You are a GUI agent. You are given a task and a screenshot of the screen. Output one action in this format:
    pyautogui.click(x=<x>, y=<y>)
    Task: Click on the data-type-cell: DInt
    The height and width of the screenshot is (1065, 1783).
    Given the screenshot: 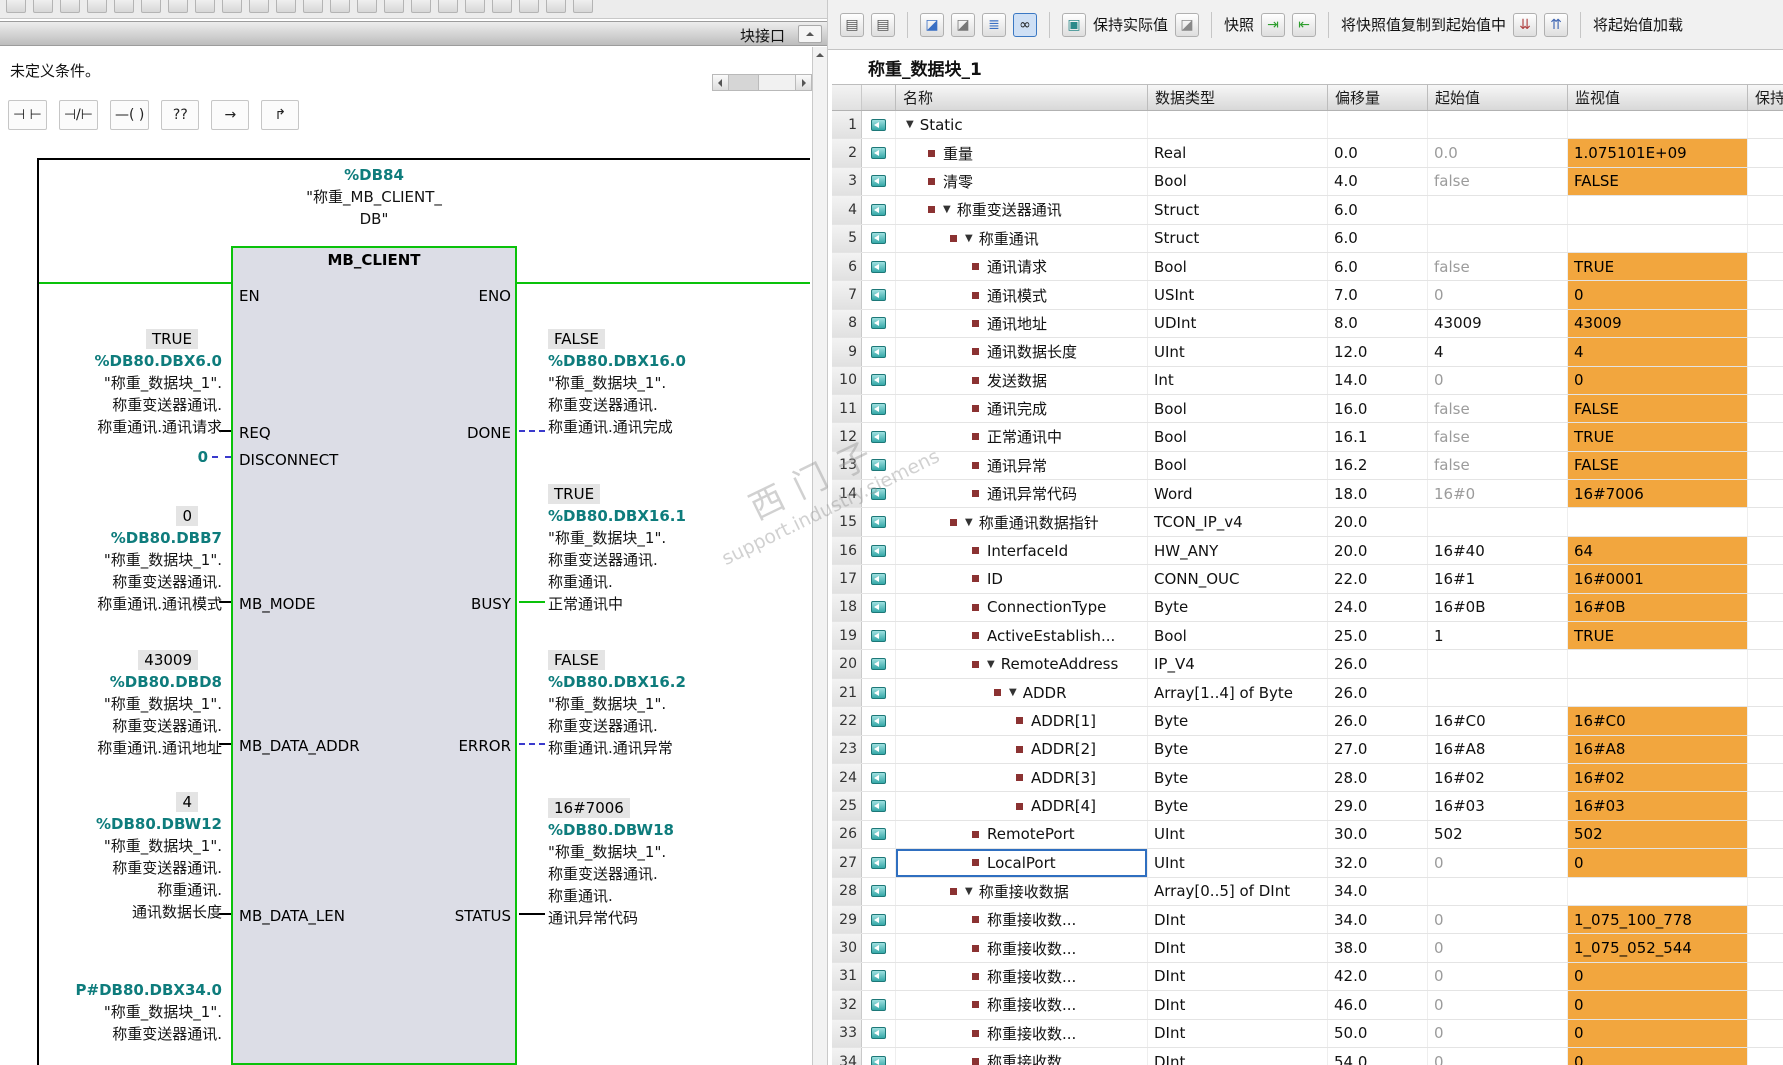 What is the action you would take?
    pyautogui.click(x=1238, y=976)
    